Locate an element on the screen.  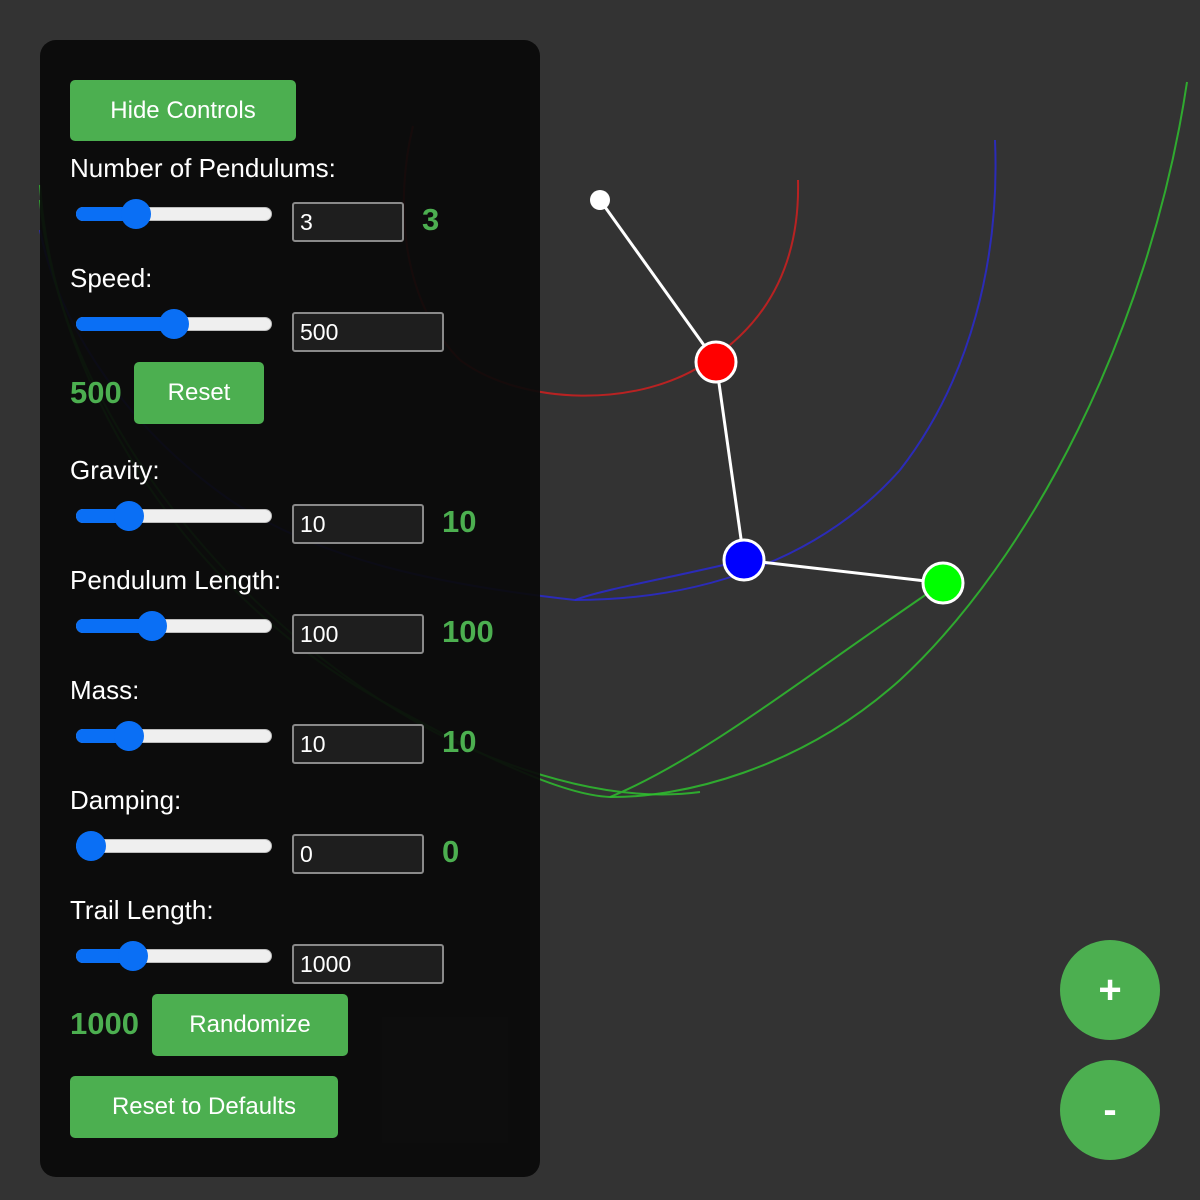
gravity-slider is located at coordinates (174, 516).